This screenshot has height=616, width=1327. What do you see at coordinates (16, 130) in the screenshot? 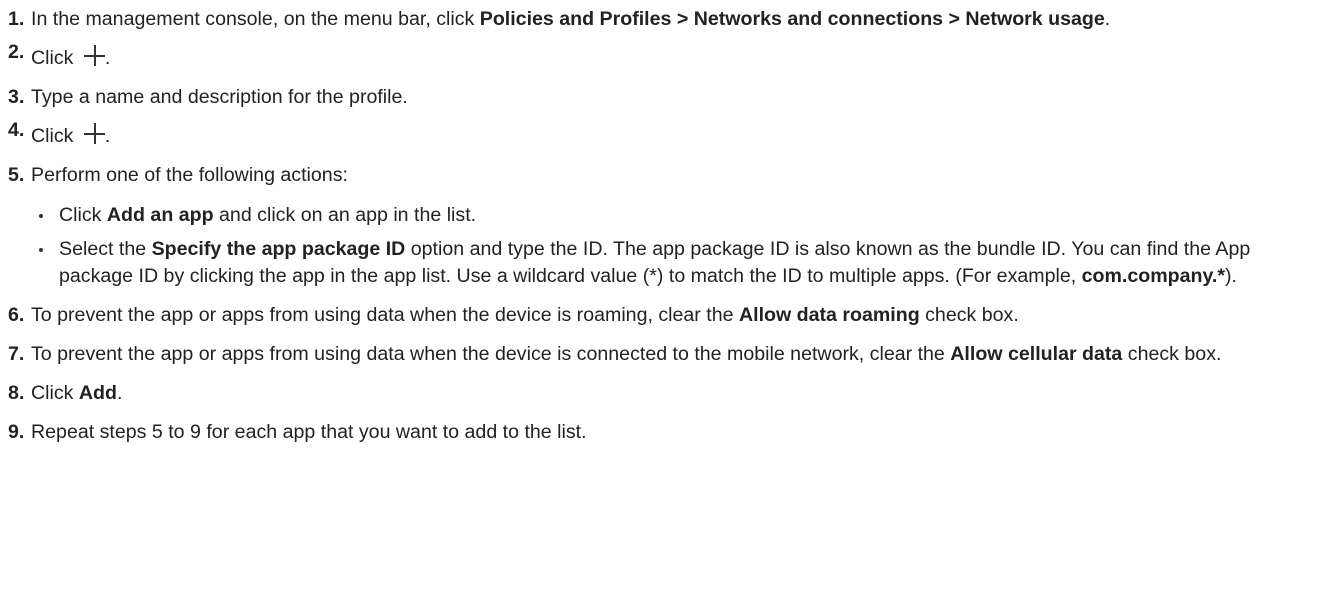
I see `step-number: 4.` at bounding box center [16, 130].